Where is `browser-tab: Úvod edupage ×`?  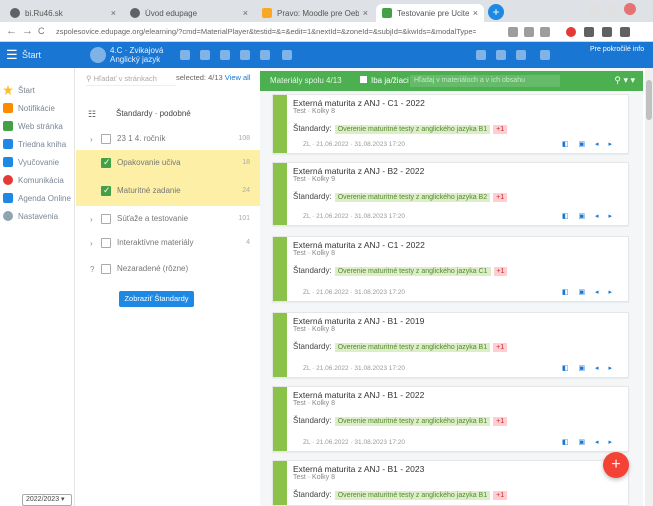 browser-tab: Úvod edupage × is located at coordinates (189, 13).